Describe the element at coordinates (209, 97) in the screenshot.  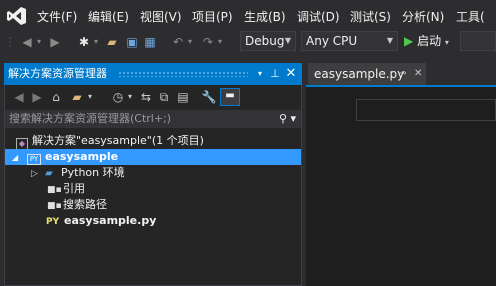
I see `properties-wrench-icon: 🔧` at that location.